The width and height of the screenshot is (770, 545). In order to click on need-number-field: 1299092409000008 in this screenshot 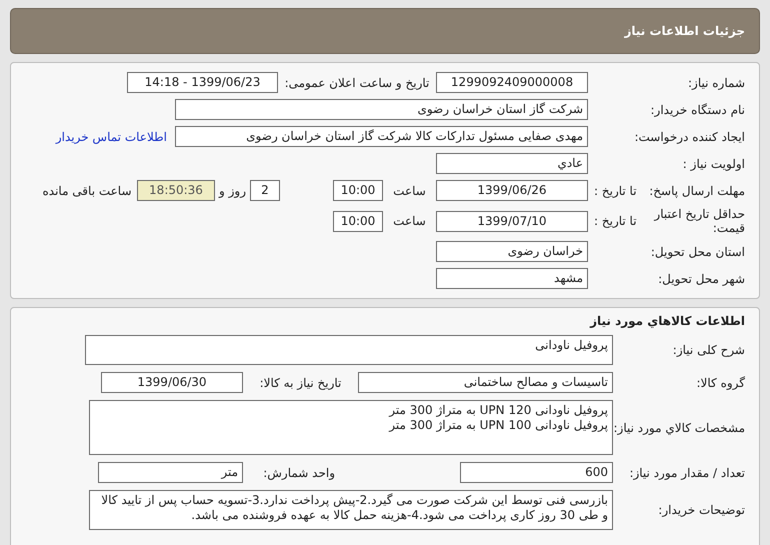, I will do `click(512, 82)`.